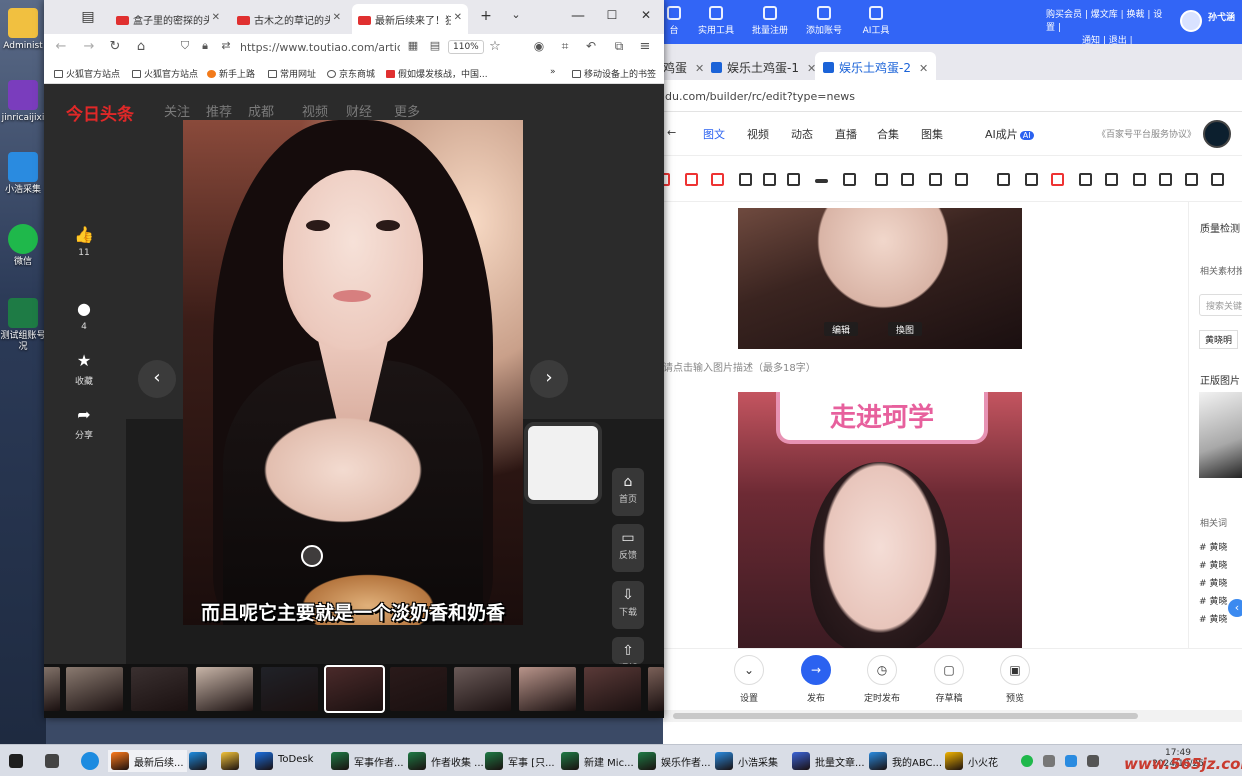 Image resolution: width=1242 pixels, height=776 pixels. I want to click on bookmark-item: 京东商城, so click(351, 73).